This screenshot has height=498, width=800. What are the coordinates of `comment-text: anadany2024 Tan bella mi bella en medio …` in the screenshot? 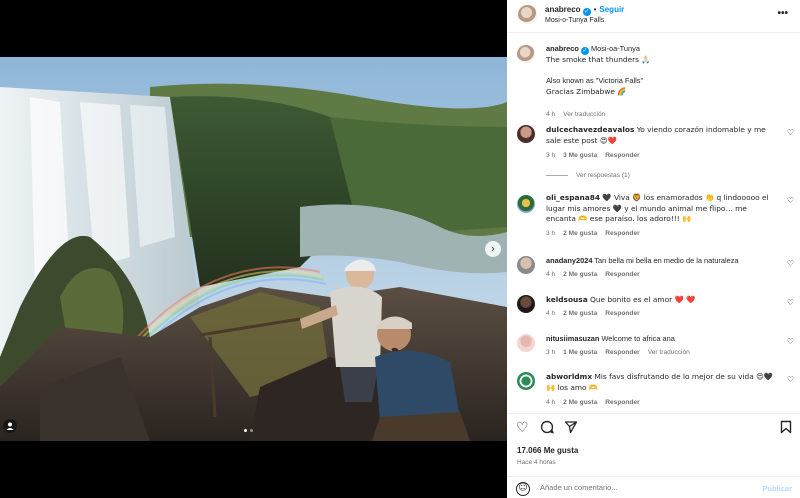 It's located at (662, 261).